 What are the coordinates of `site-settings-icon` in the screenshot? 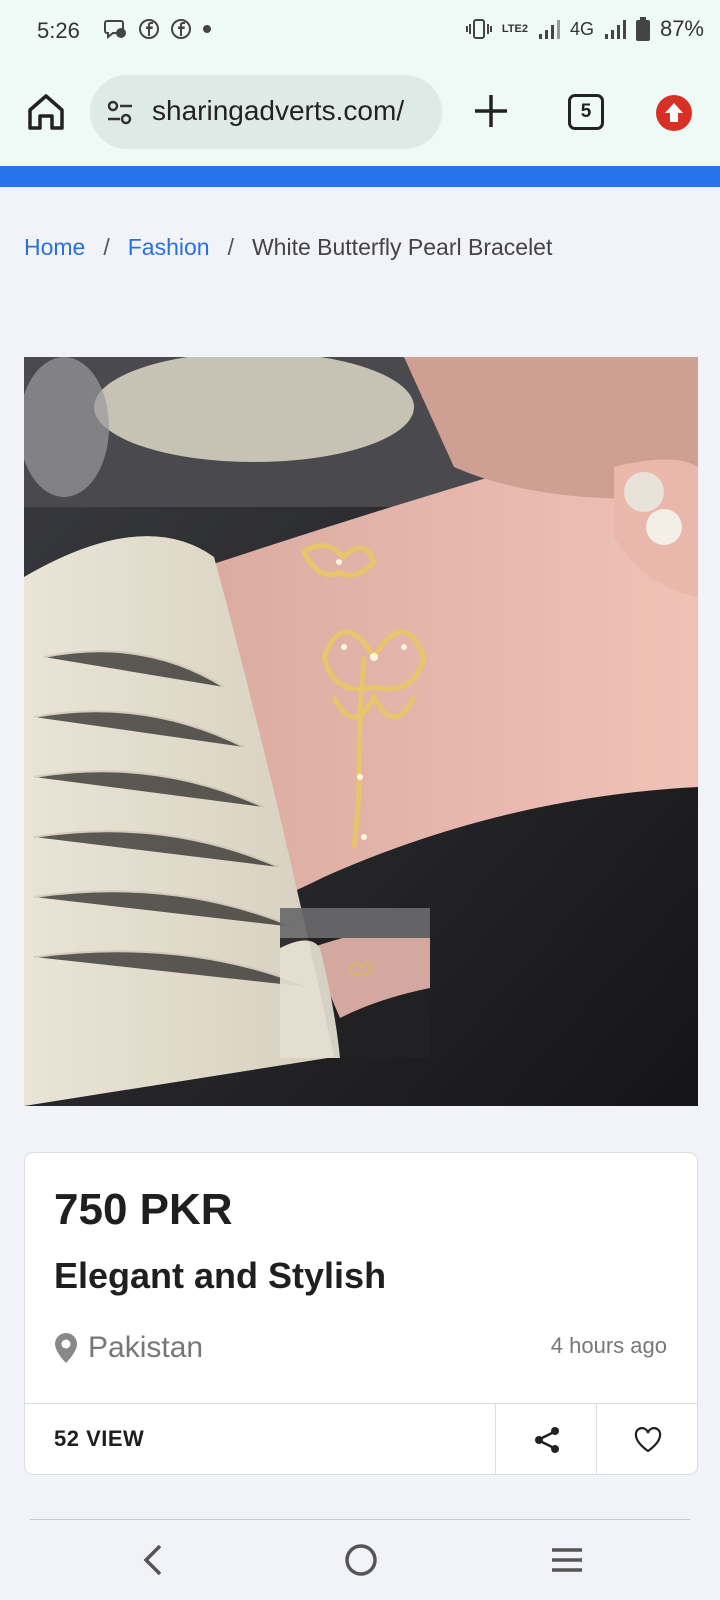 It's located at (120, 113).